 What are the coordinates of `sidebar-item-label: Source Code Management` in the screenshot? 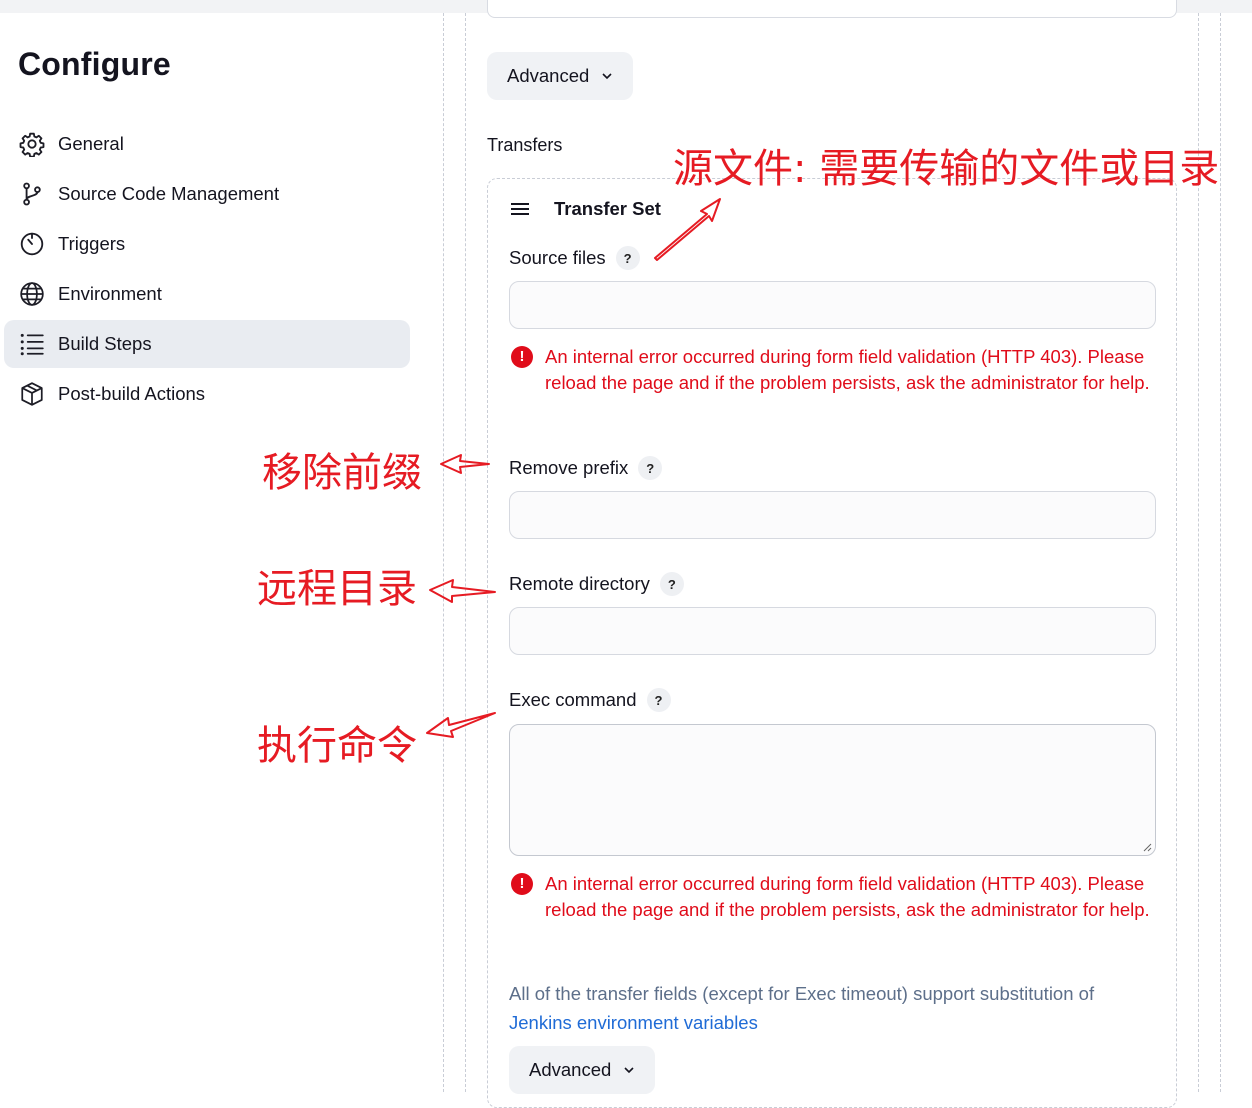 It's located at (169, 193).